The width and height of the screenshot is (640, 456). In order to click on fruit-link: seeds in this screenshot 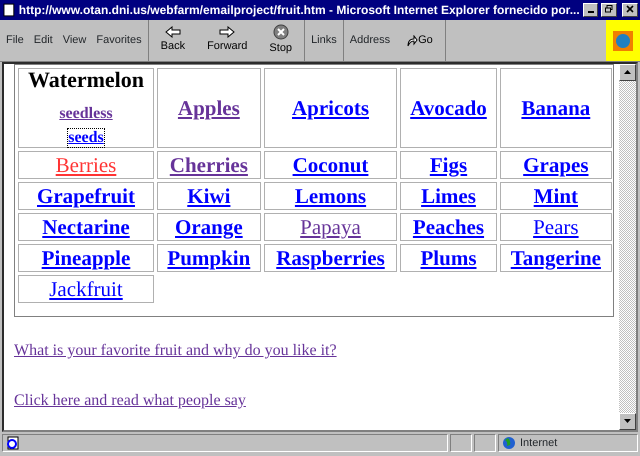, I will do `click(86, 138)`.